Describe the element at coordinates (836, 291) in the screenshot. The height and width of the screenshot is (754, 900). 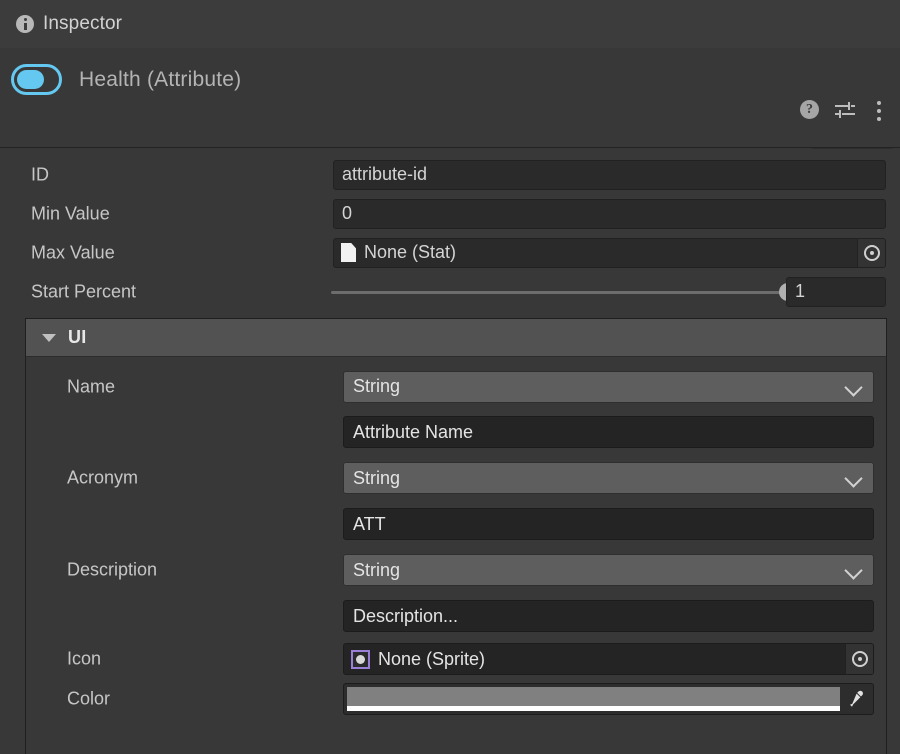
I see `start-percent-number-input: 1` at that location.